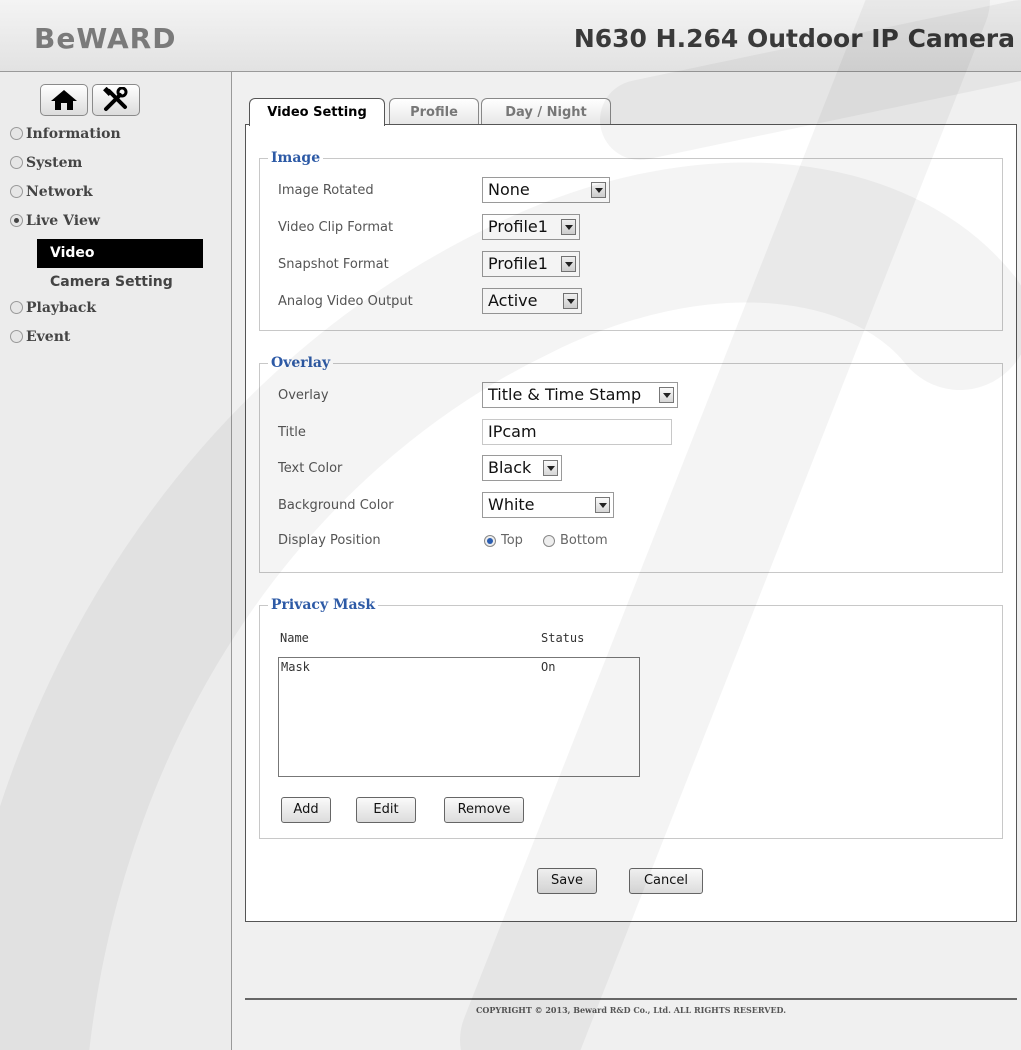  I want to click on sidebar-item-label: System, so click(54, 163).